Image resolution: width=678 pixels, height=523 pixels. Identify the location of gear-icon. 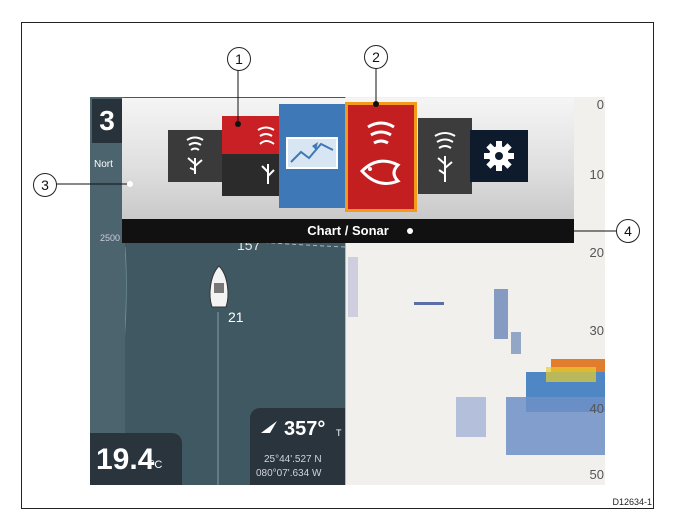
(499, 156).